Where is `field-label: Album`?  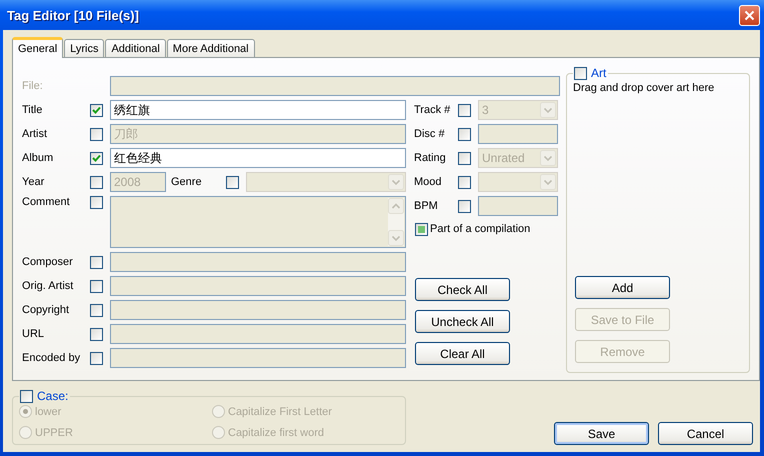
field-label: Album is located at coordinates (38, 158).